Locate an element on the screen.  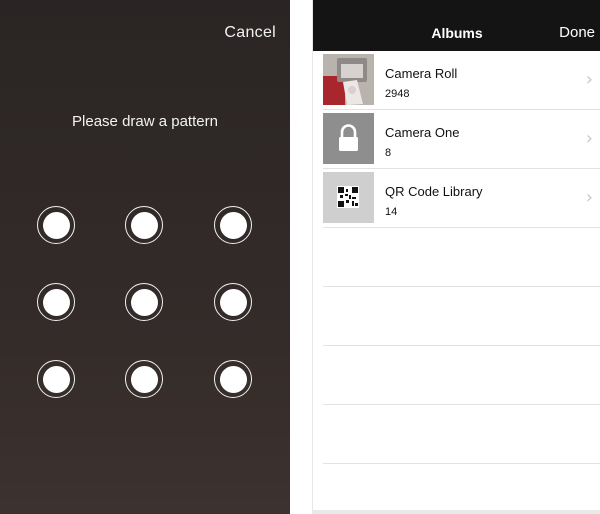
photo-thumbnail-icon is located at coordinates (348, 79).